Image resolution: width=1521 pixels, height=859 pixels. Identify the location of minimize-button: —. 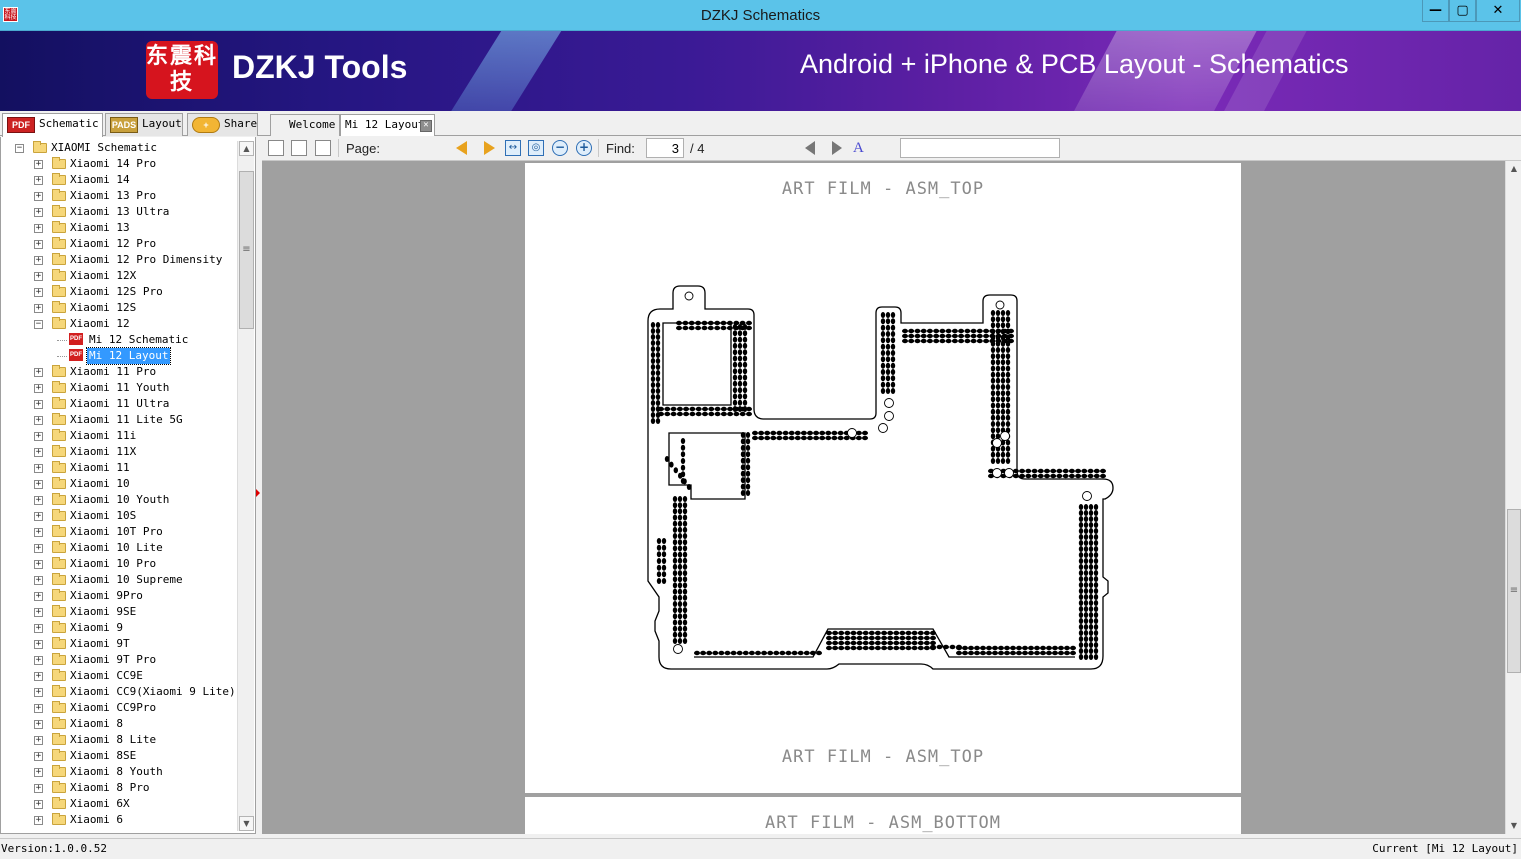
(1435, 11).